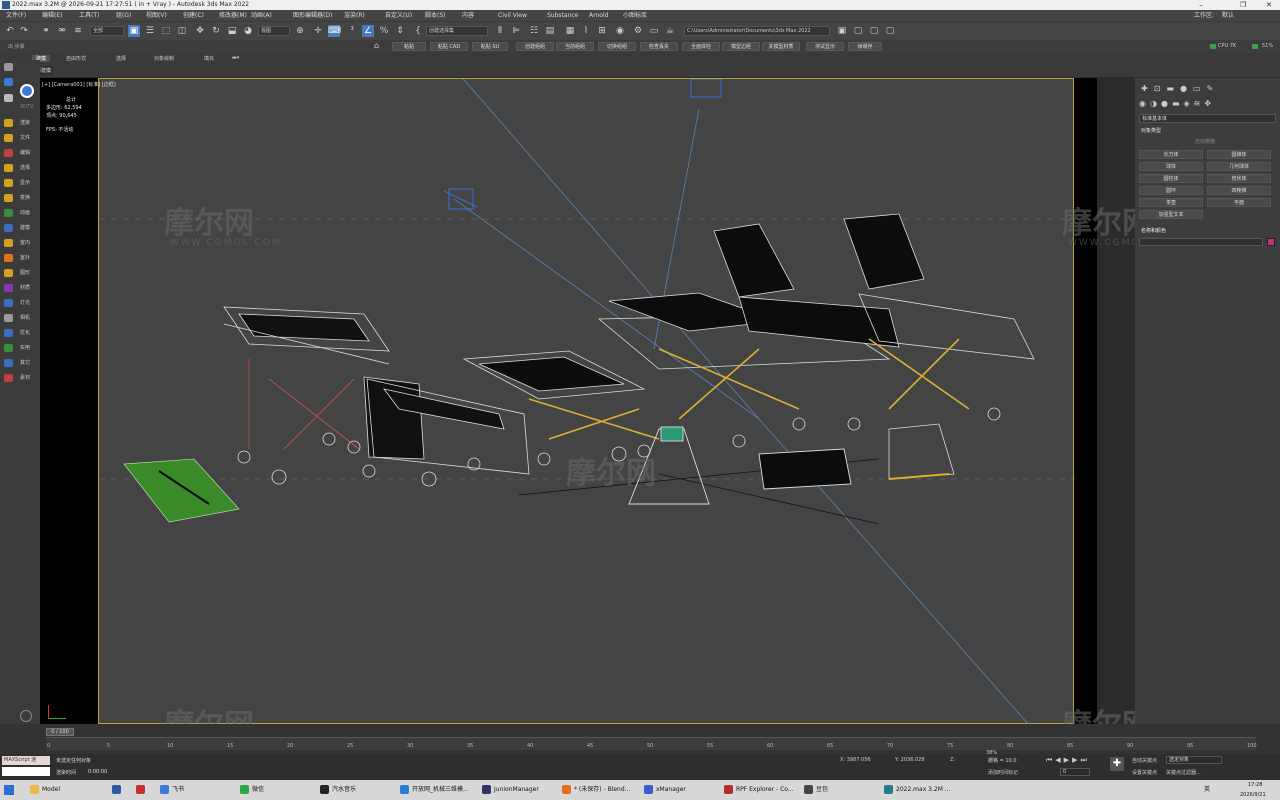  Describe the element at coordinates (512, 15) in the screenshot. I see `menu-civil-view: Civil View` at that location.